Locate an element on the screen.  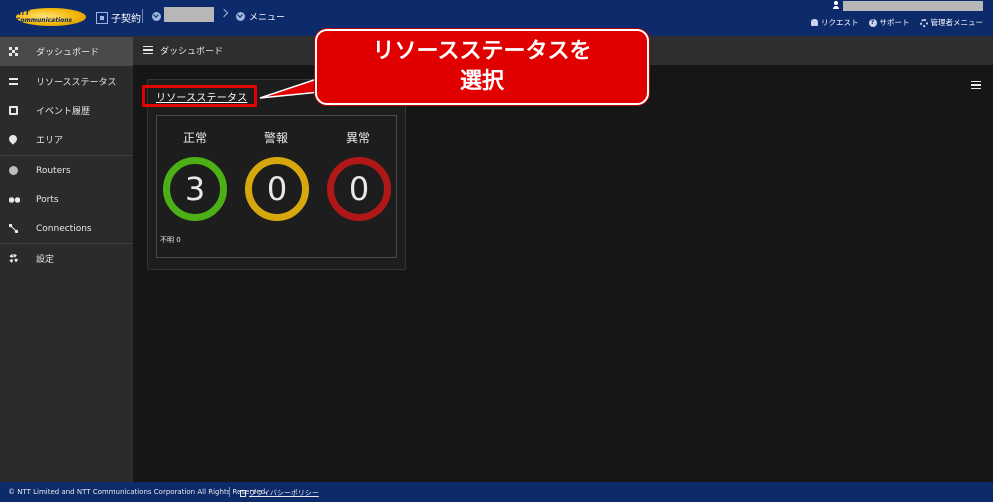
page-title: ダッシュボード is located at coordinates (192, 52).